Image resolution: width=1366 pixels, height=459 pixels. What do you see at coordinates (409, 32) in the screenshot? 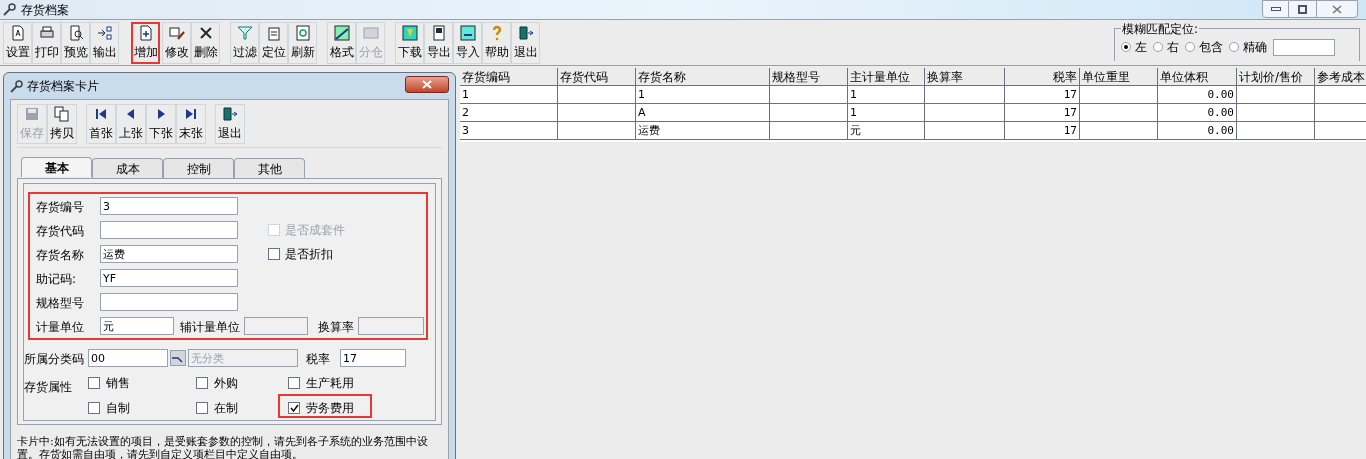
I see `download-icon` at bounding box center [409, 32].